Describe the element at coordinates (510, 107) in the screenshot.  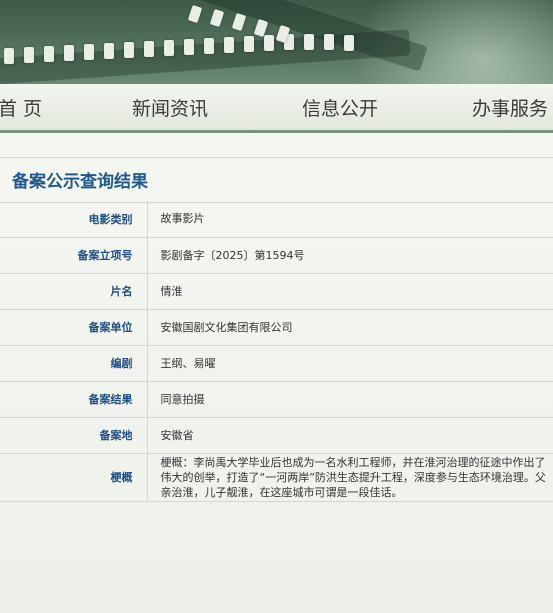
I see `nav-item-services: 办事服务` at that location.